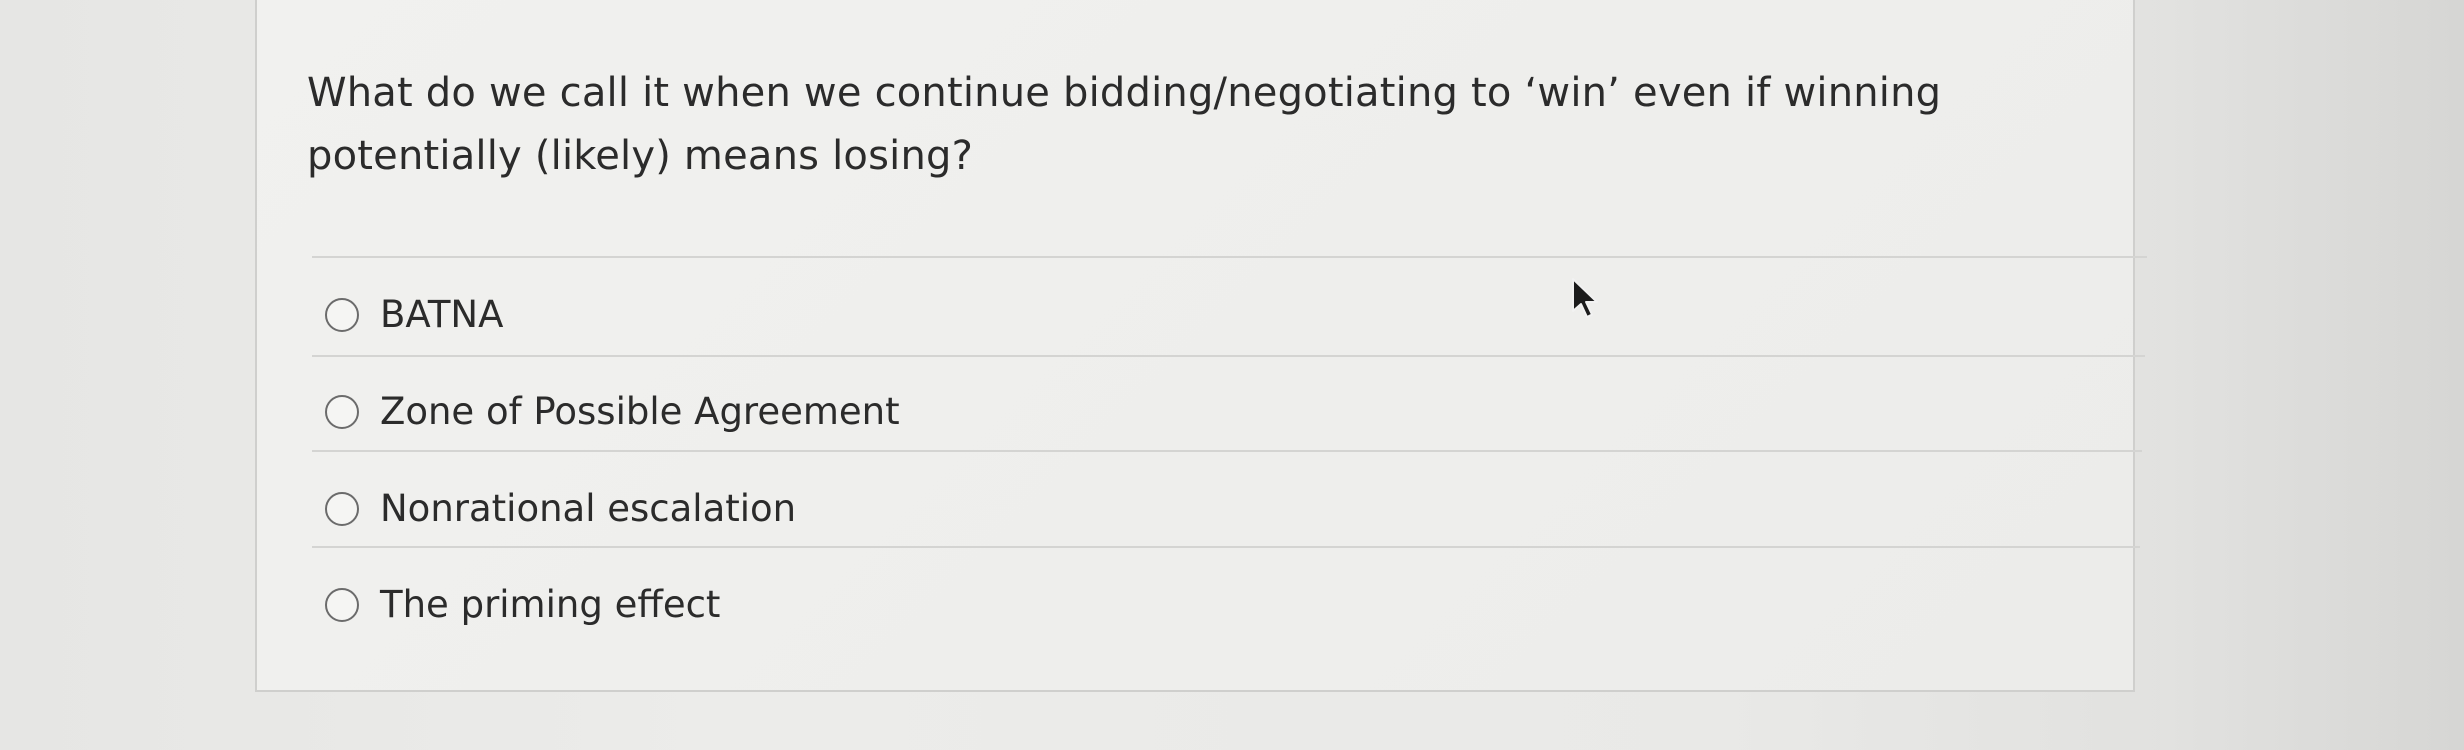 This screenshot has height=750, width=2464. Describe the element at coordinates (342, 508) in the screenshot. I see `radio-button-nonrational-escalation` at that location.